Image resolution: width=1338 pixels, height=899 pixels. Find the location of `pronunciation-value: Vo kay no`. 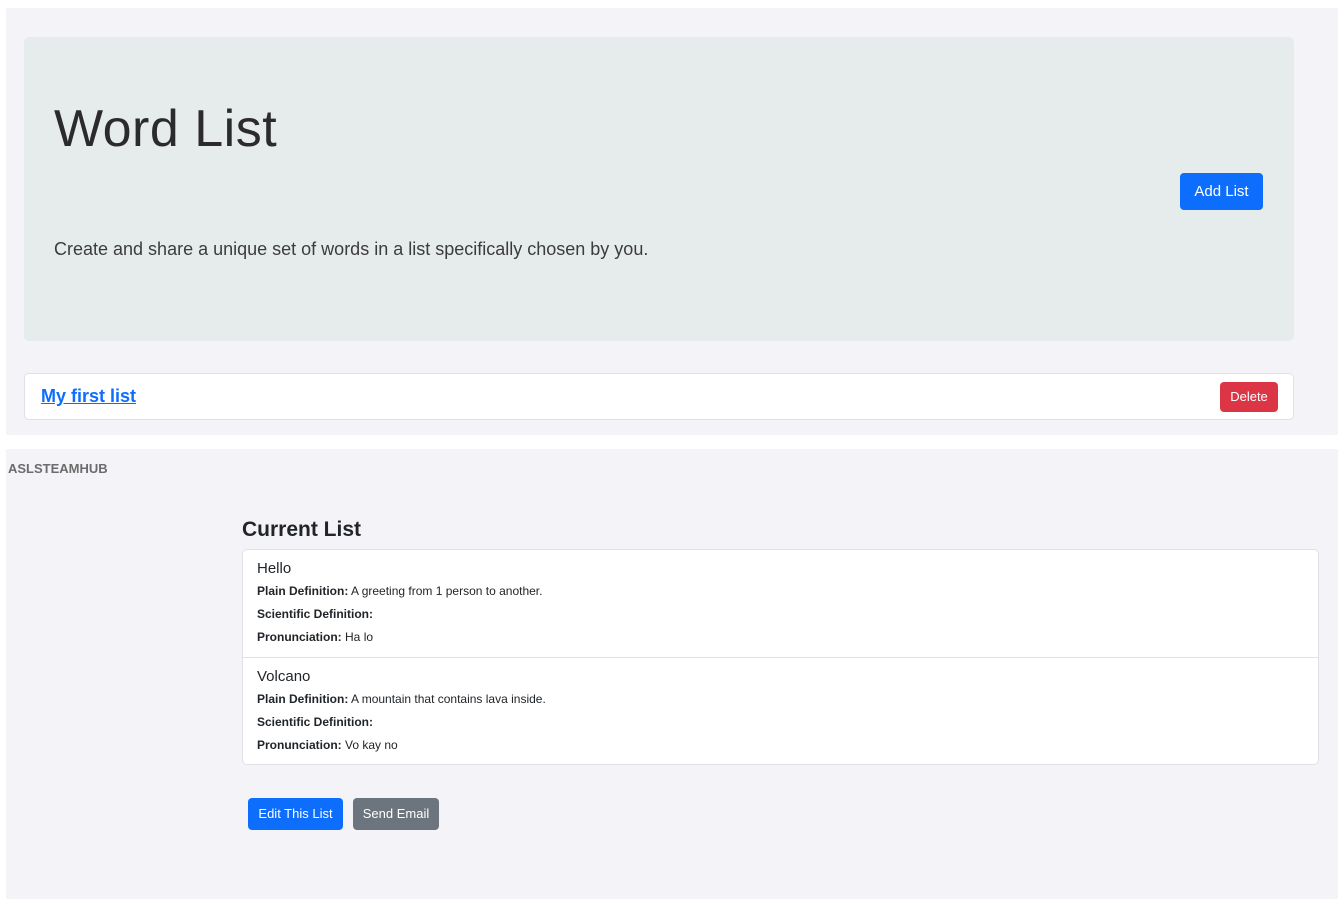

pronunciation-value: Vo kay no is located at coordinates (371, 745).